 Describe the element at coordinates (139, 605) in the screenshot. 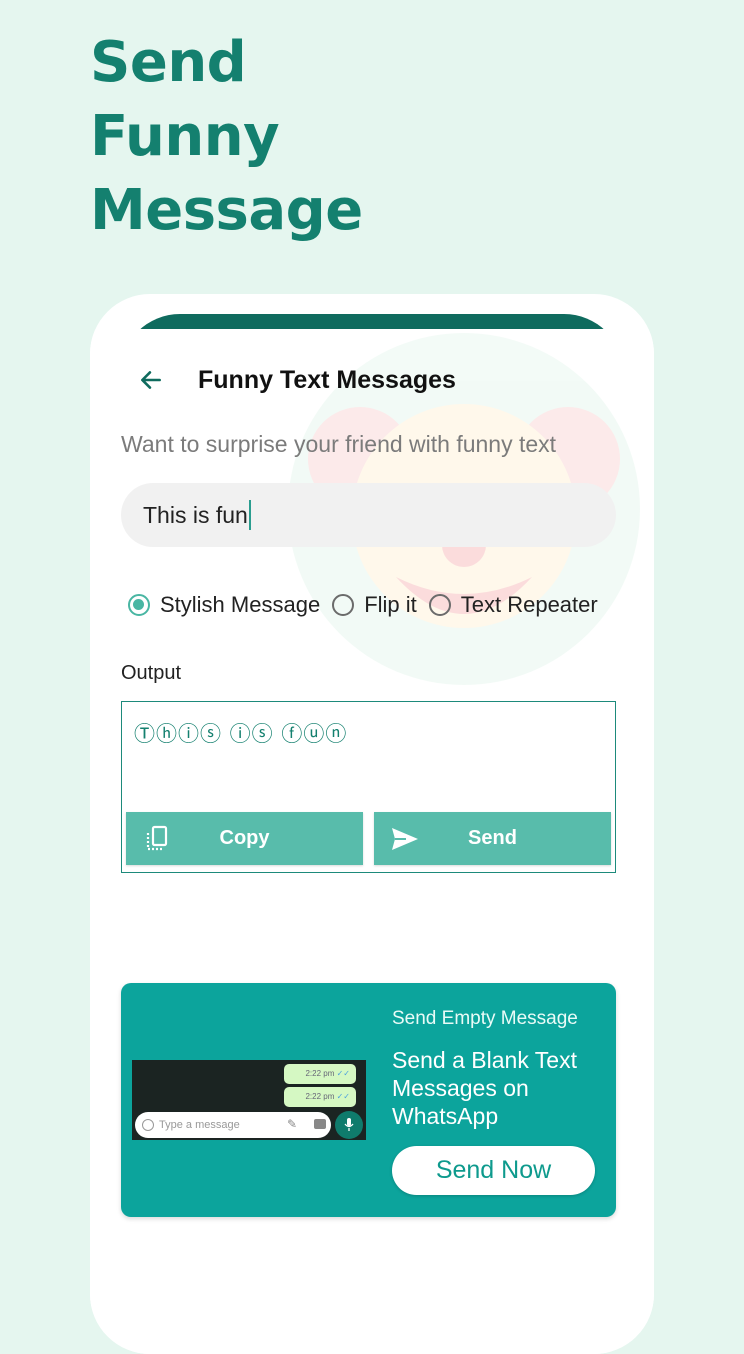

I see `radio-checked-icon` at that location.